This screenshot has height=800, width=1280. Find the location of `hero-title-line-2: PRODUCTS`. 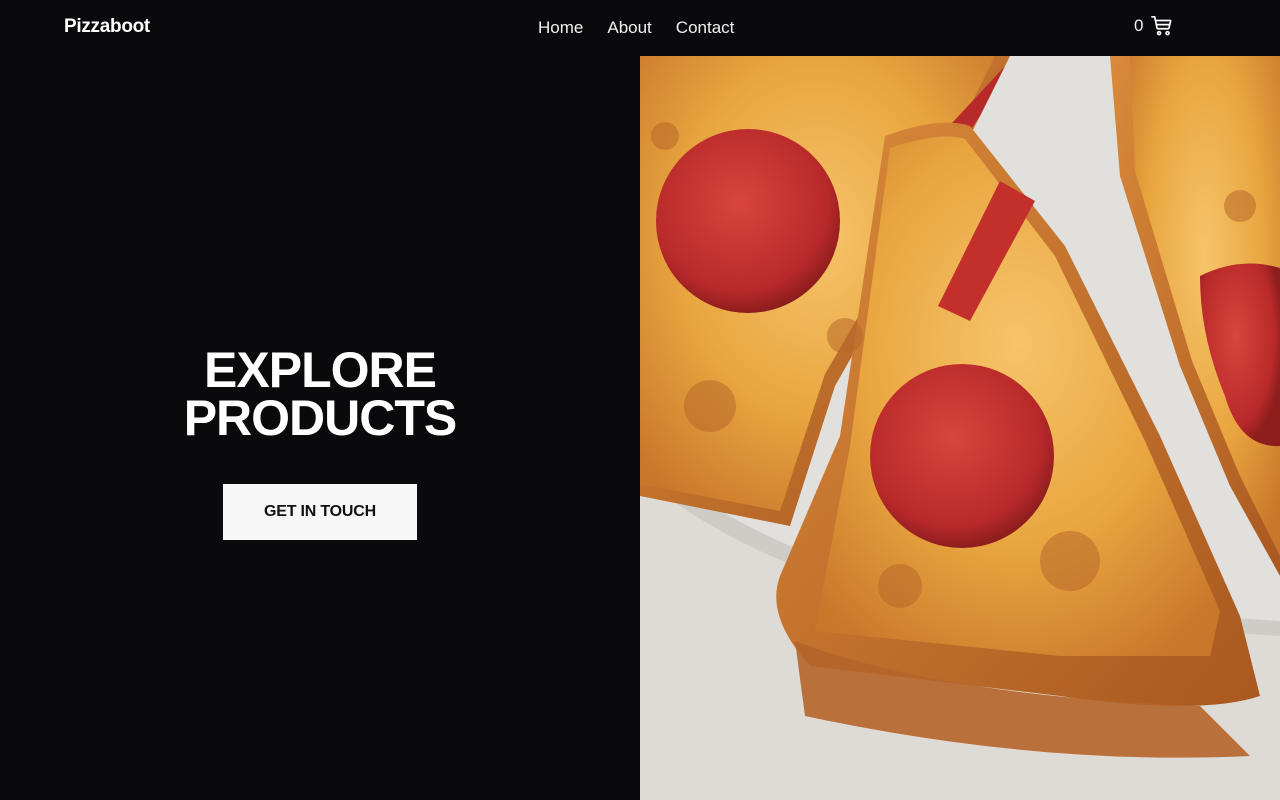

hero-title-line-2: PRODUCTS is located at coordinates (320, 418).